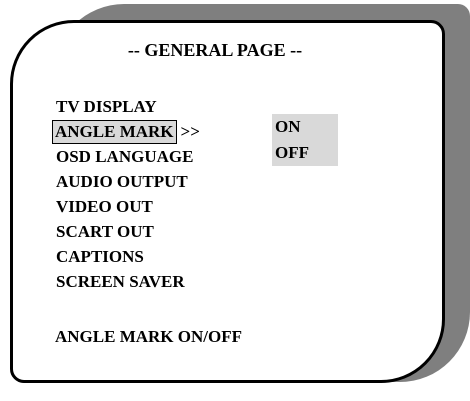  I want to click on menu-item-captions: CAPTIONS, so click(127, 256).